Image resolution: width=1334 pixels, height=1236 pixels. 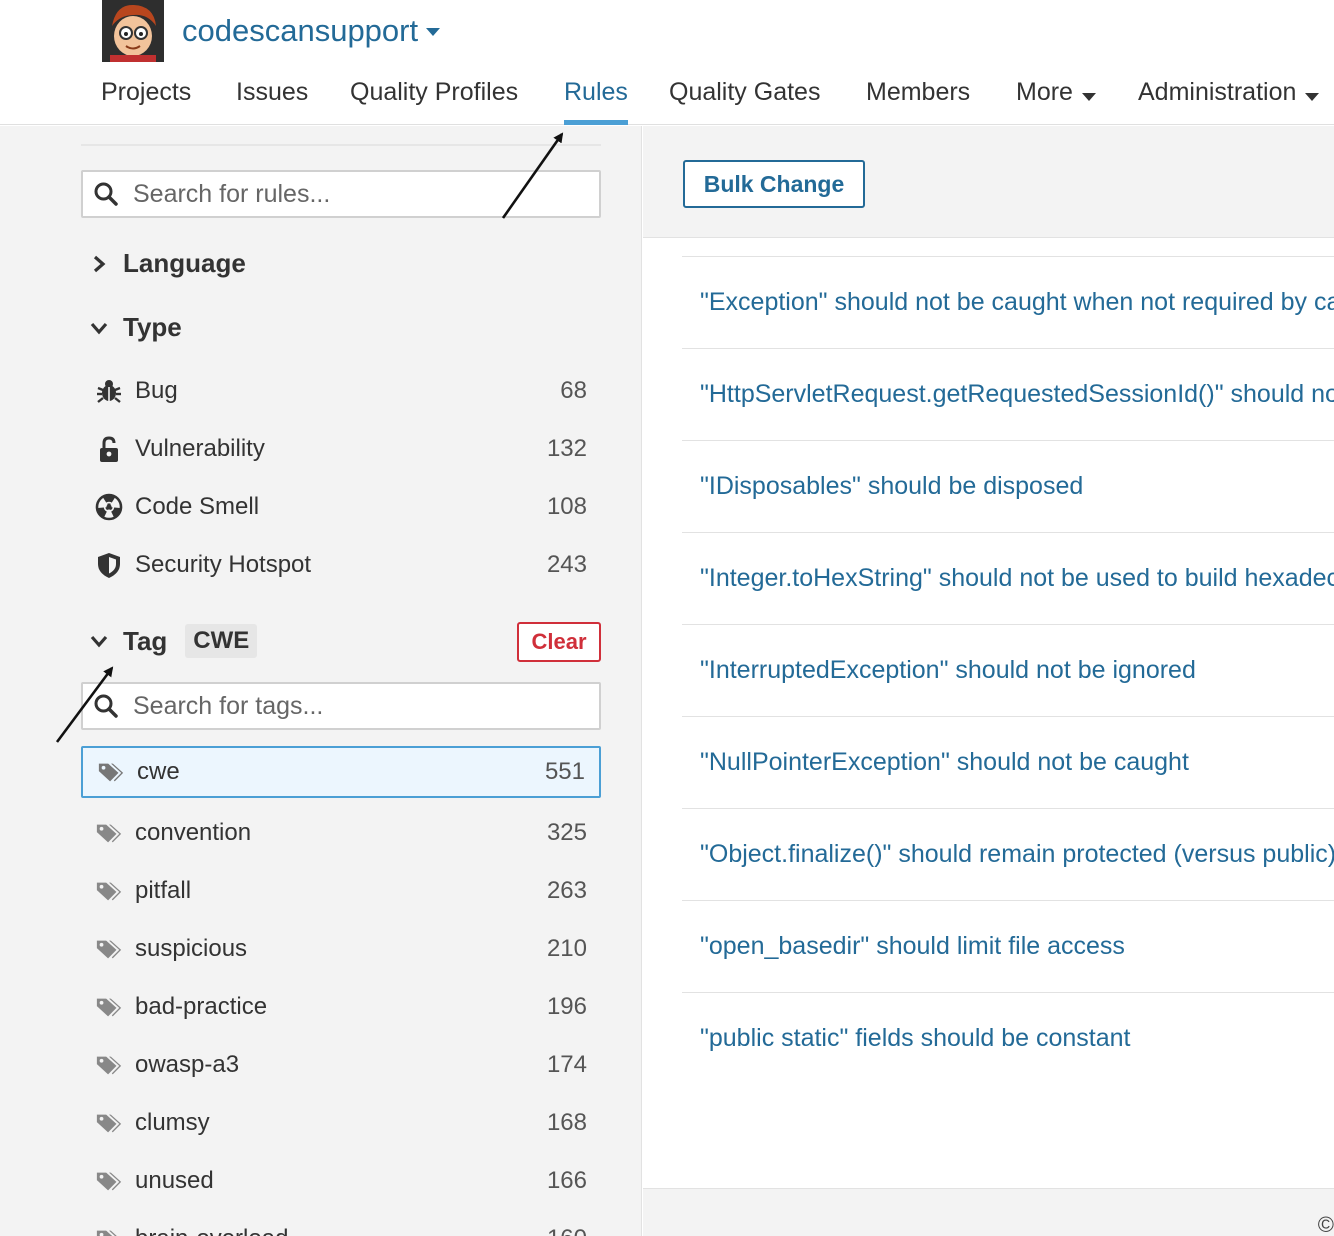 I want to click on facet-item-count: 68, so click(x=573, y=390).